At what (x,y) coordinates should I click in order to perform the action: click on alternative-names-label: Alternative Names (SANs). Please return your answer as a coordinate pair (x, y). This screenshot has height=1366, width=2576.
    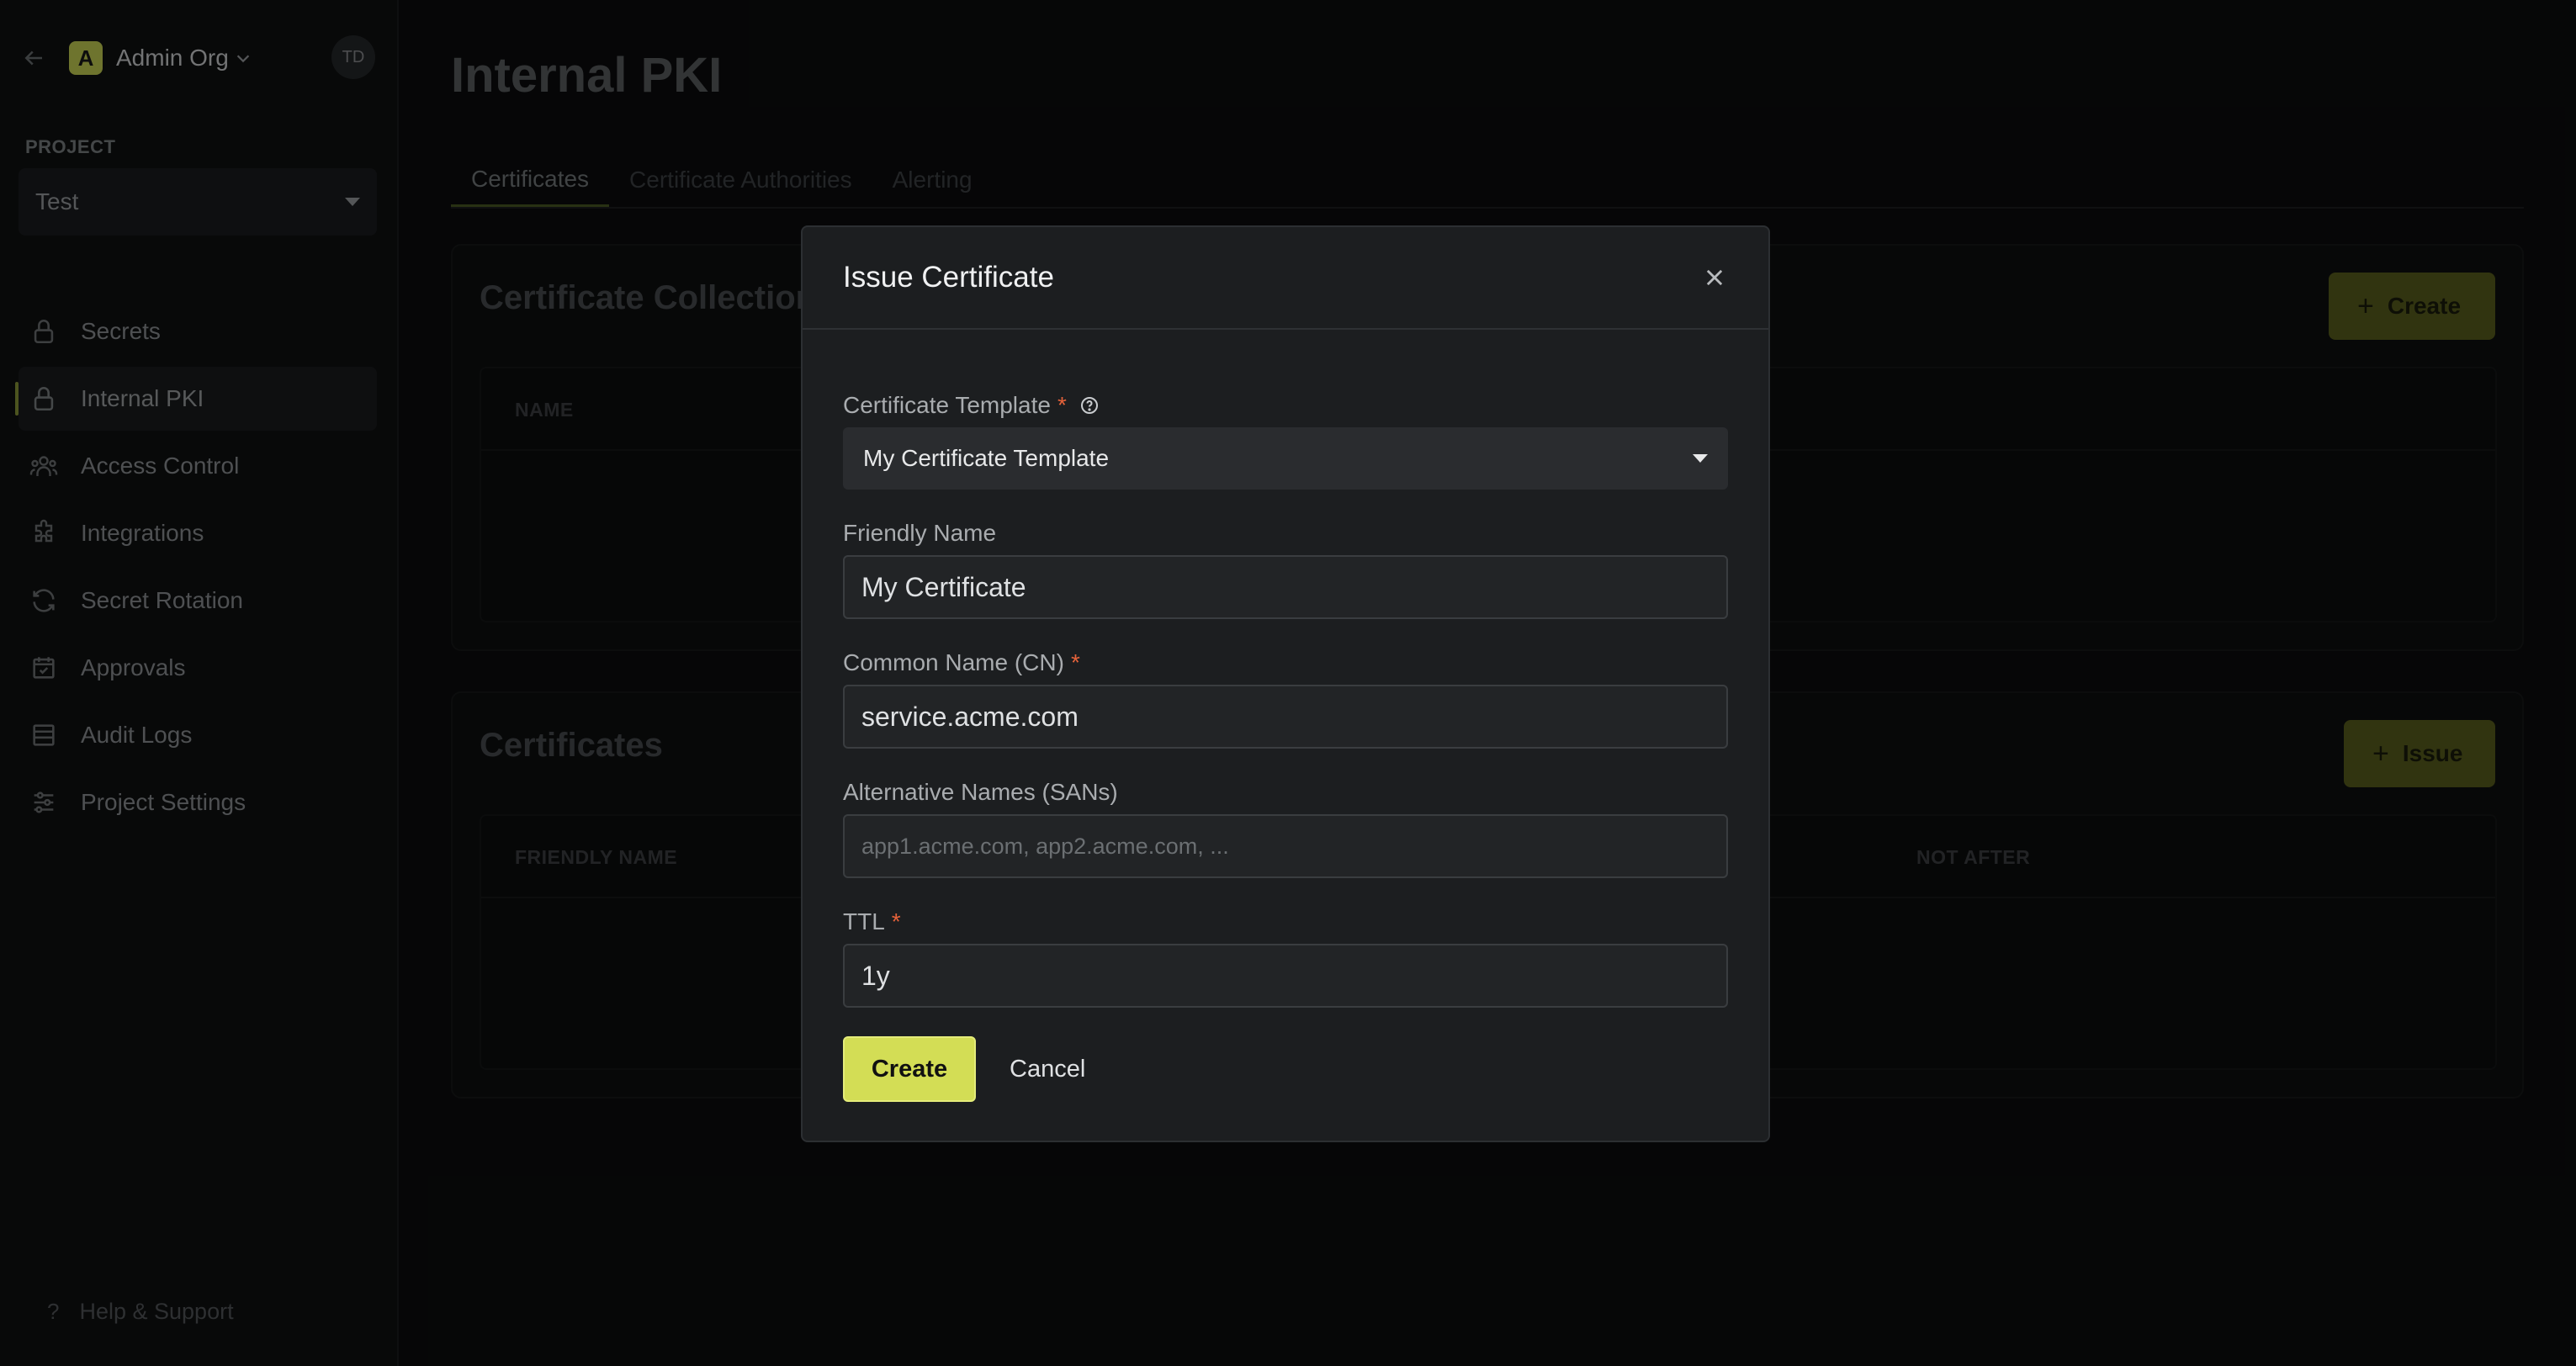
    Looking at the image, I should click on (980, 792).